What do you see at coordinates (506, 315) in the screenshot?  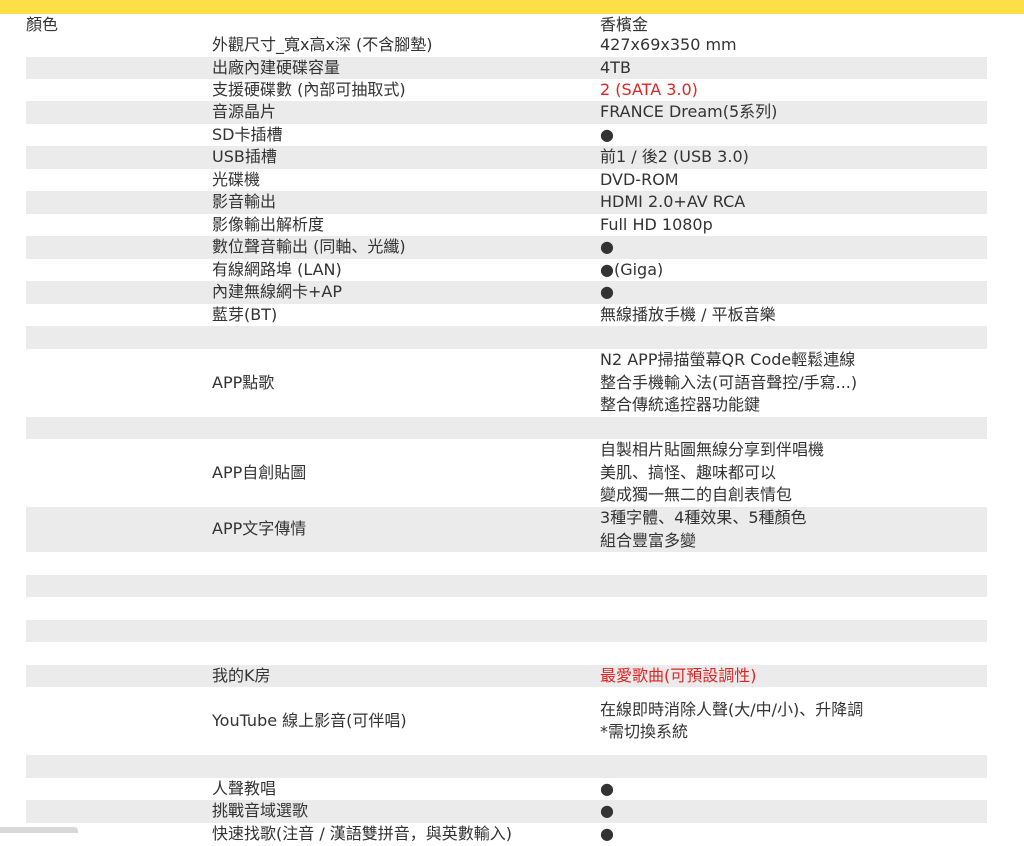 I see `spec-row: 藍芽(BT) 無線播放手機 / 平板音樂` at bounding box center [506, 315].